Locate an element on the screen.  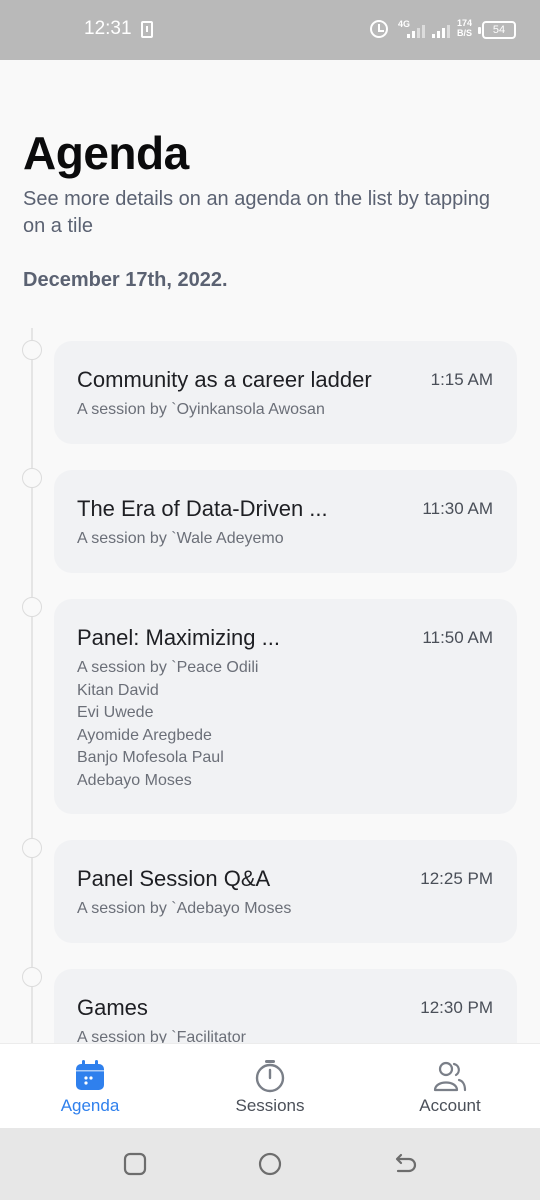
nav-label: Agenda is located at coordinates (90, 1105).